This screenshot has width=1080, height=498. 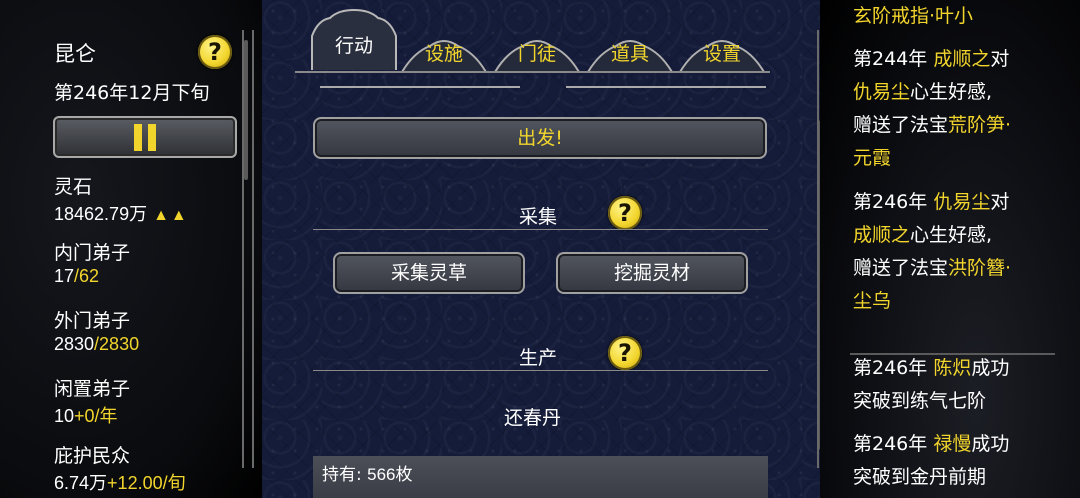 What do you see at coordinates (92, 456) in the screenshot?
I see `protected-people-label: 庇护民众` at bounding box center [92, 456].